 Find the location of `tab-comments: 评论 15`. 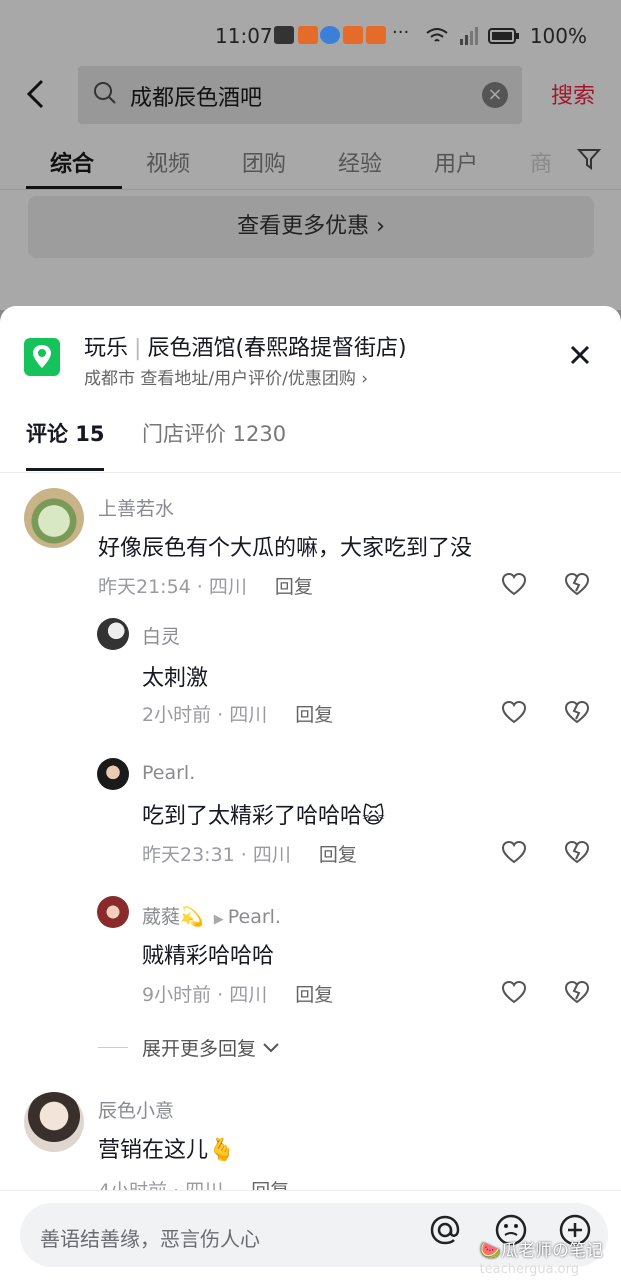

tab-comments: 评论 15 is located at coordinates (65, 433).